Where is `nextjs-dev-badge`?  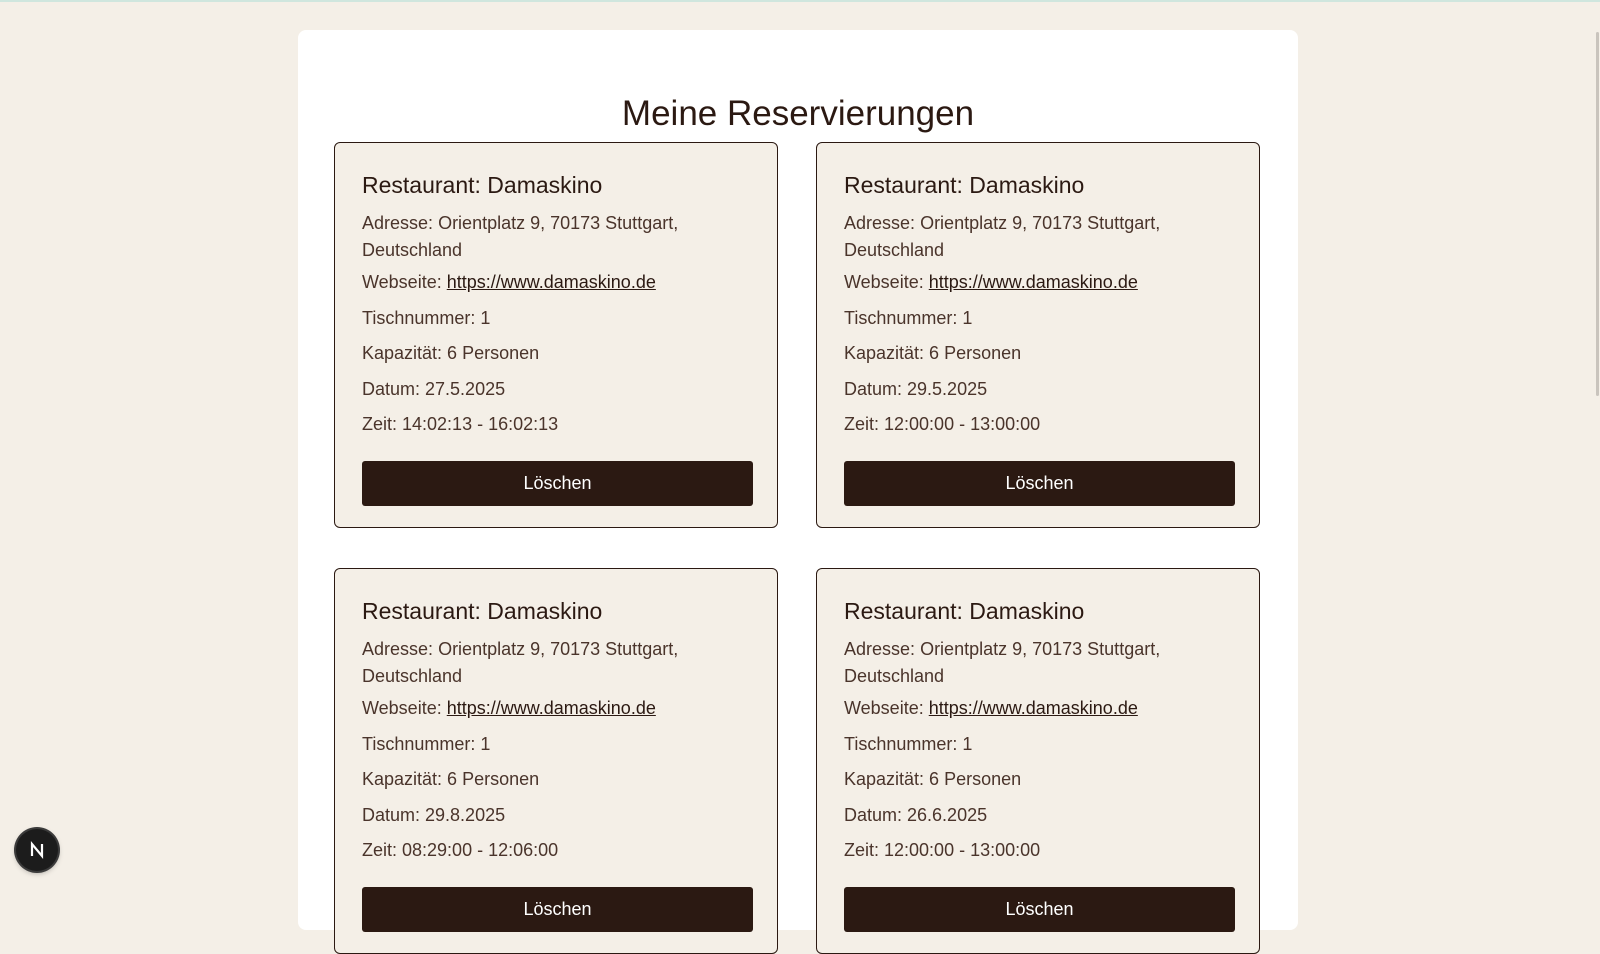 nextjs-dev-badge is located at coordinates (37, 850).